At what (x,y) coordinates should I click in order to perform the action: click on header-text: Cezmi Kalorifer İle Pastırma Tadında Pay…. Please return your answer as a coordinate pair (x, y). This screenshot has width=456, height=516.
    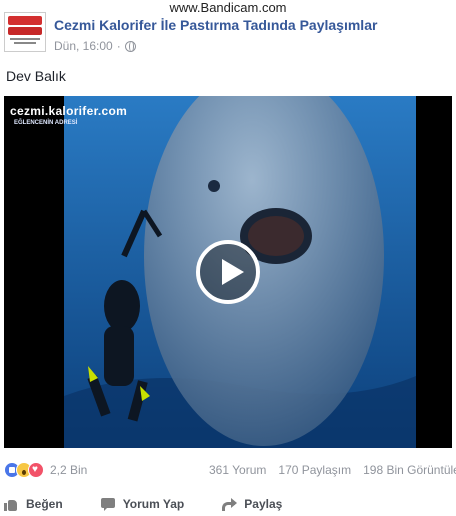
    Looking at the image, I should click on (215, 35).